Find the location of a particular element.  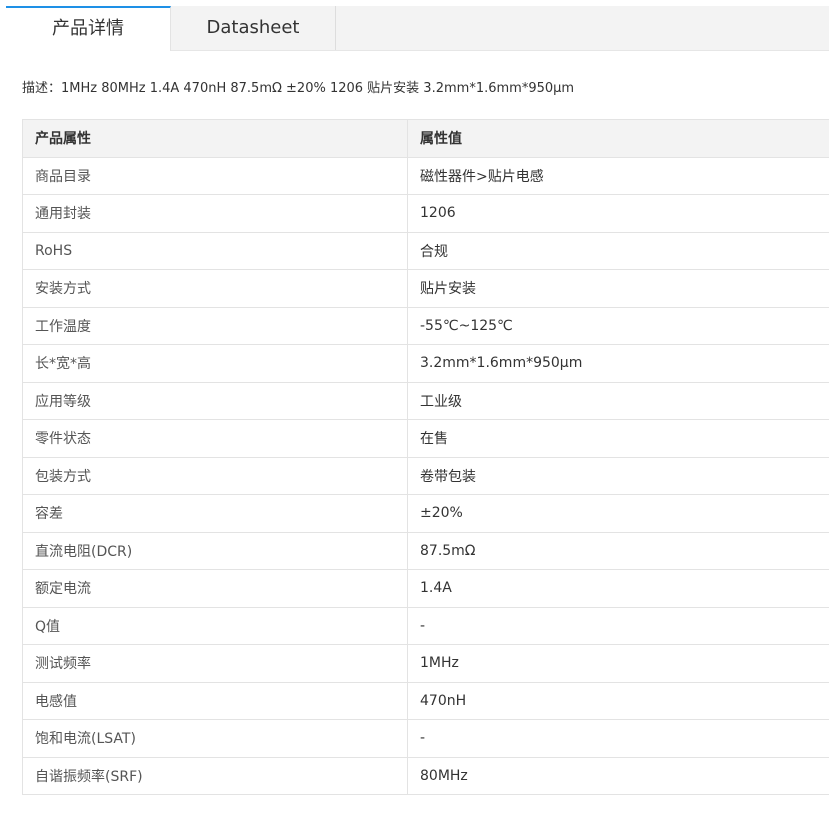

table-row: 额定电流 1.4A is located at coordinates (425, 588).